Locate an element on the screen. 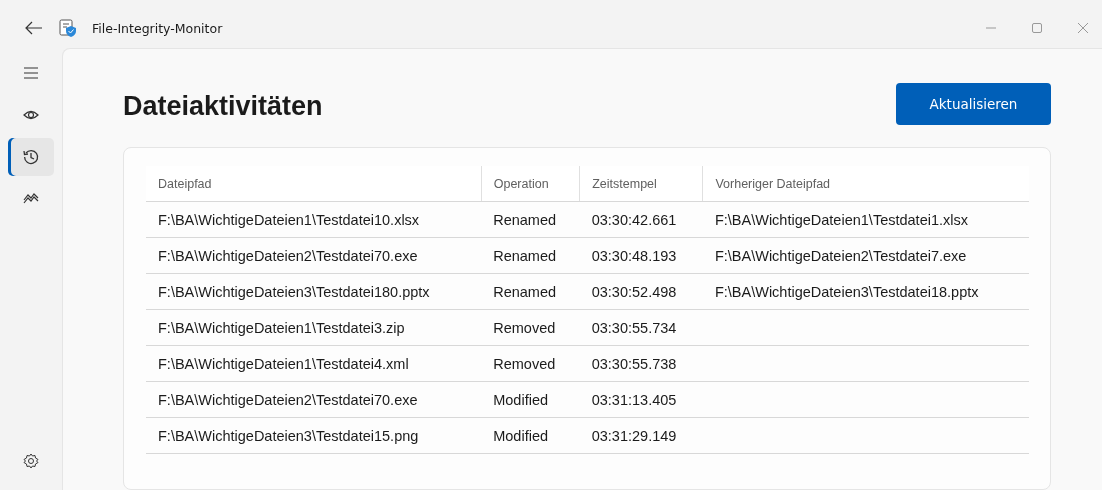  column-header: Zeitstempel is located at coordinates (641, 184).